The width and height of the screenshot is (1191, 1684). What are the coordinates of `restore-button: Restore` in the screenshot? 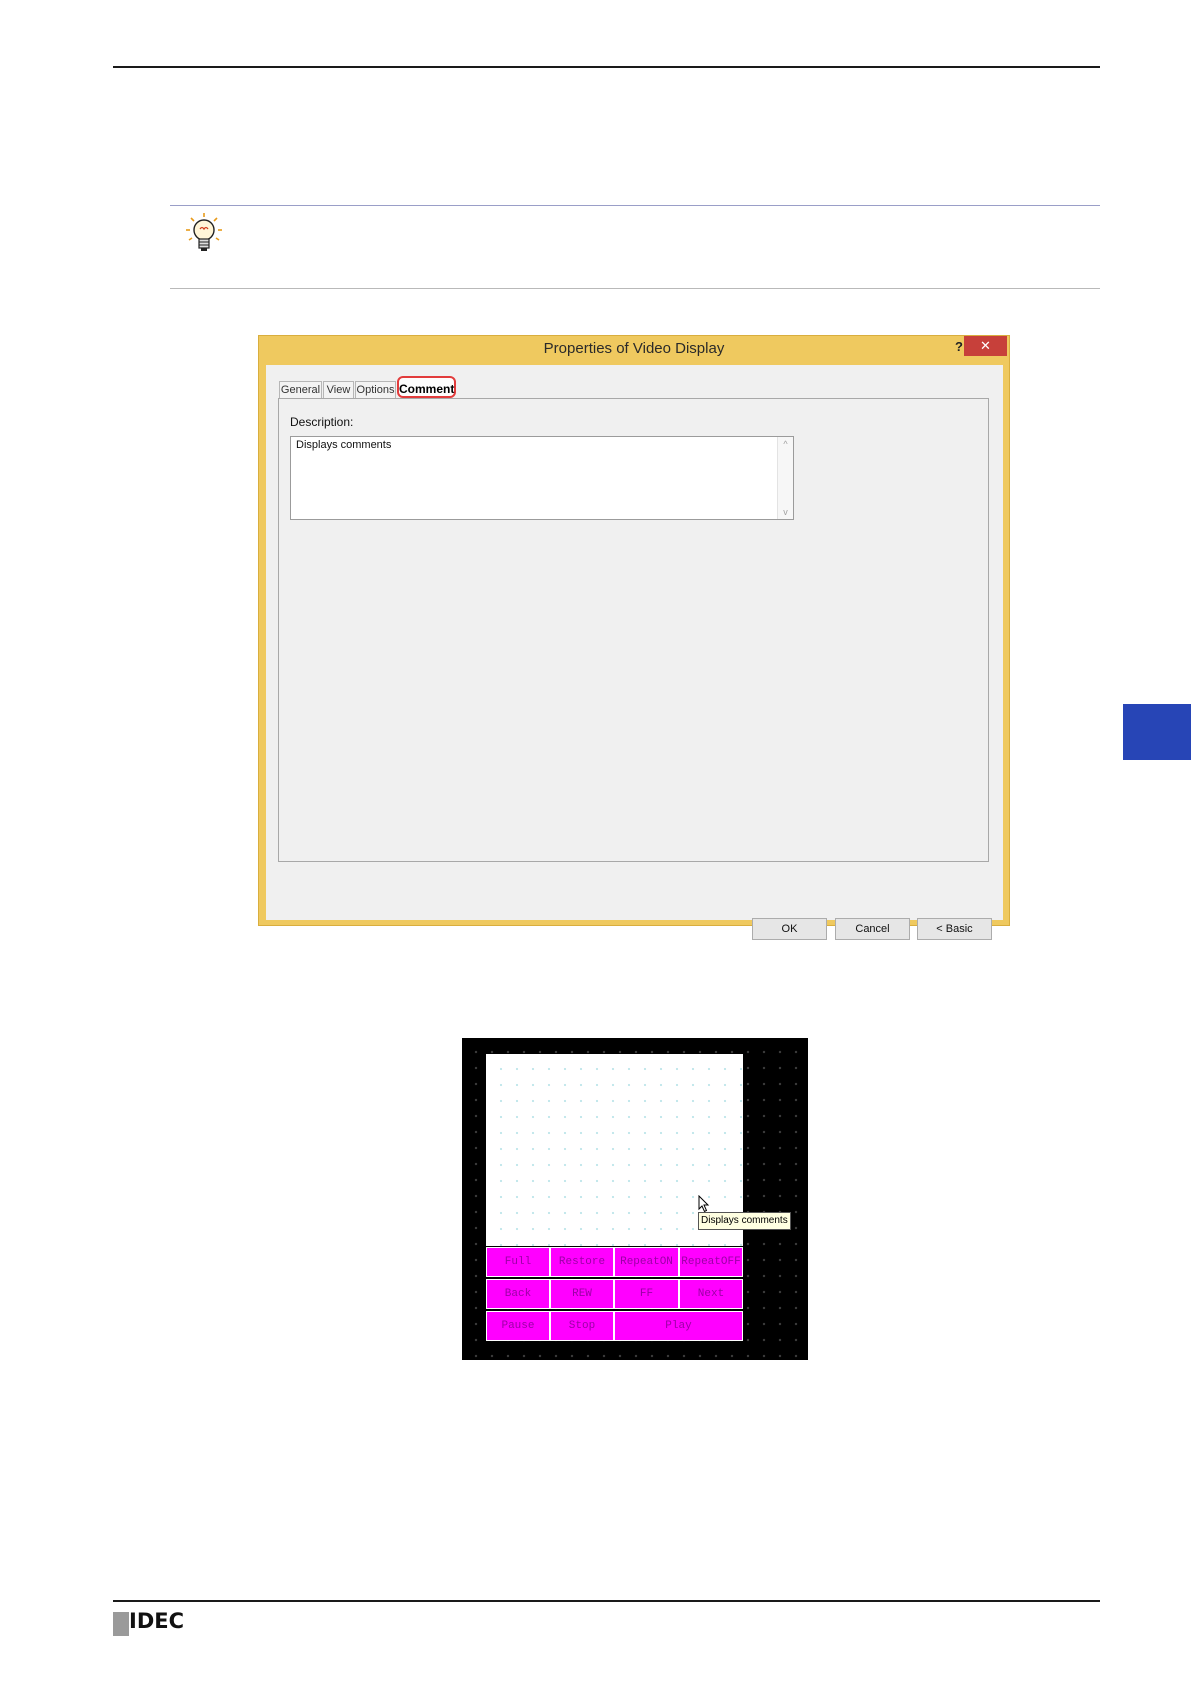 It's located at (582, 1262).